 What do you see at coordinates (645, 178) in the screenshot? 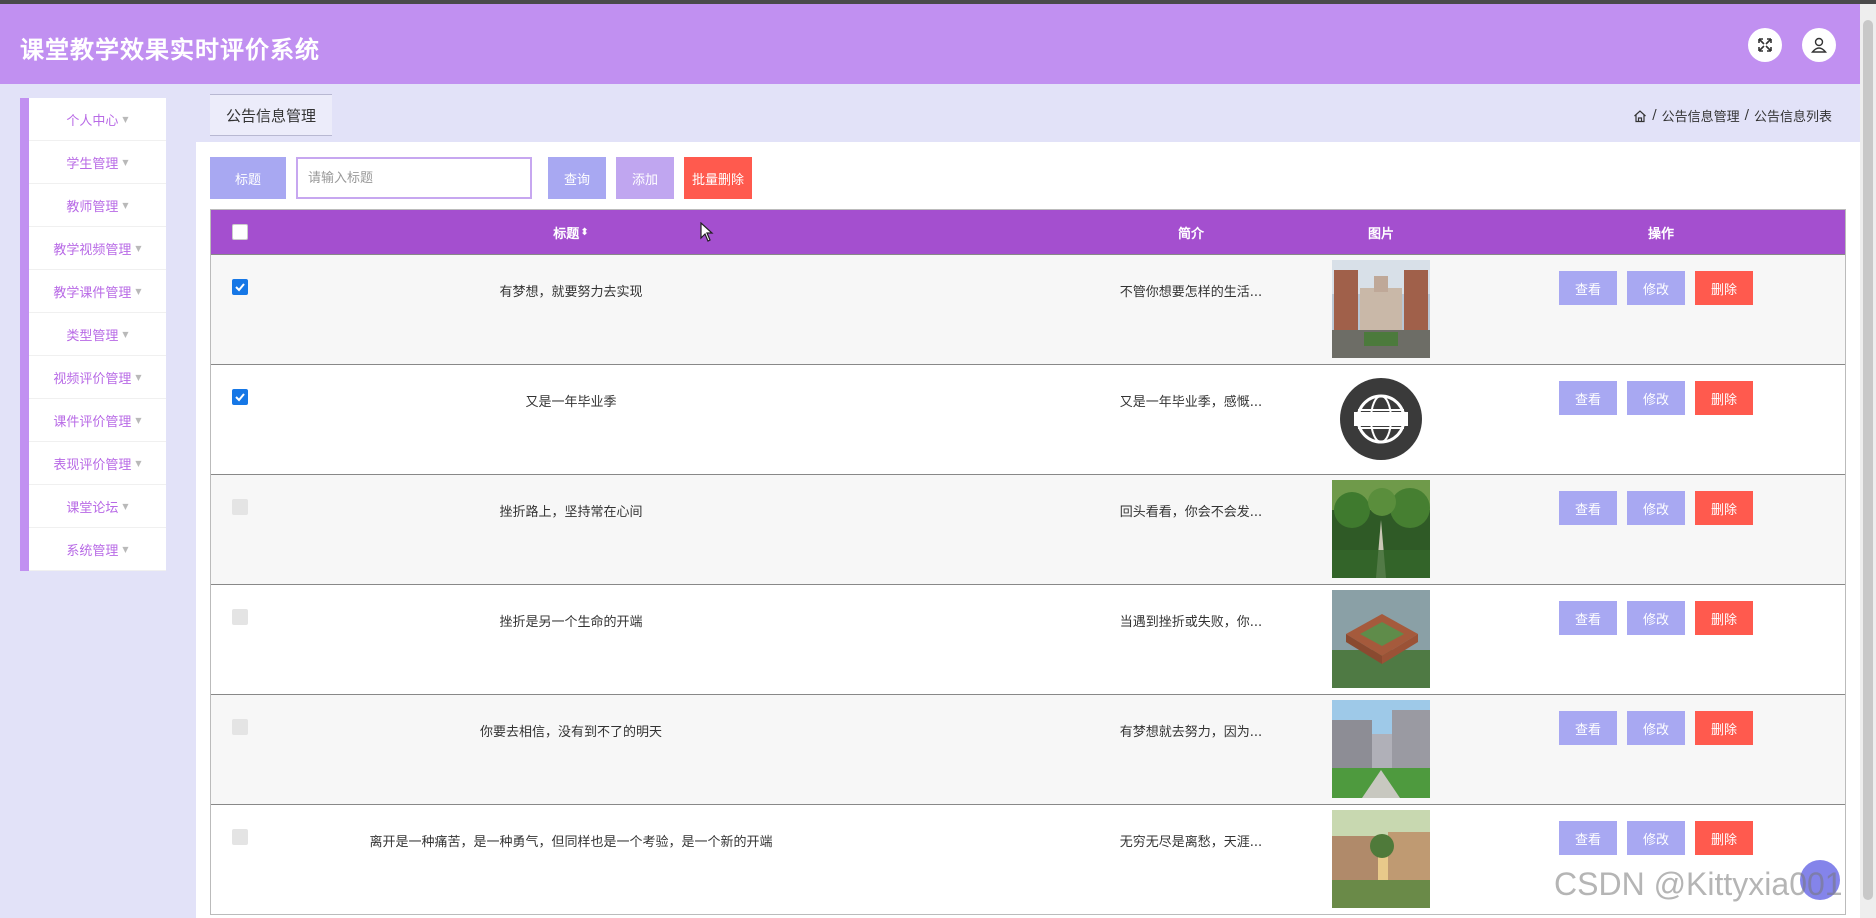
I see `add-button: 添加` at bounding box center [645, 178].